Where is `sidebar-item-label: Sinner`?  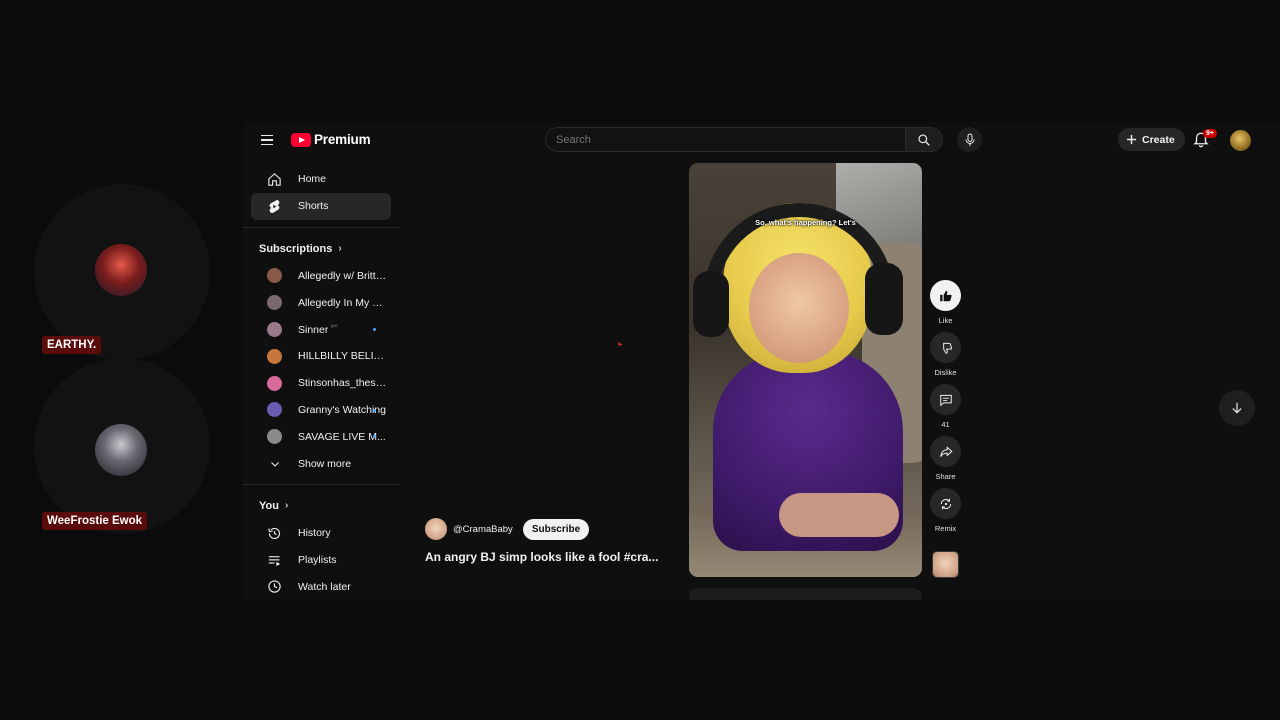 sidebar-item-label: Sinner is located at coordinates (313, 329).